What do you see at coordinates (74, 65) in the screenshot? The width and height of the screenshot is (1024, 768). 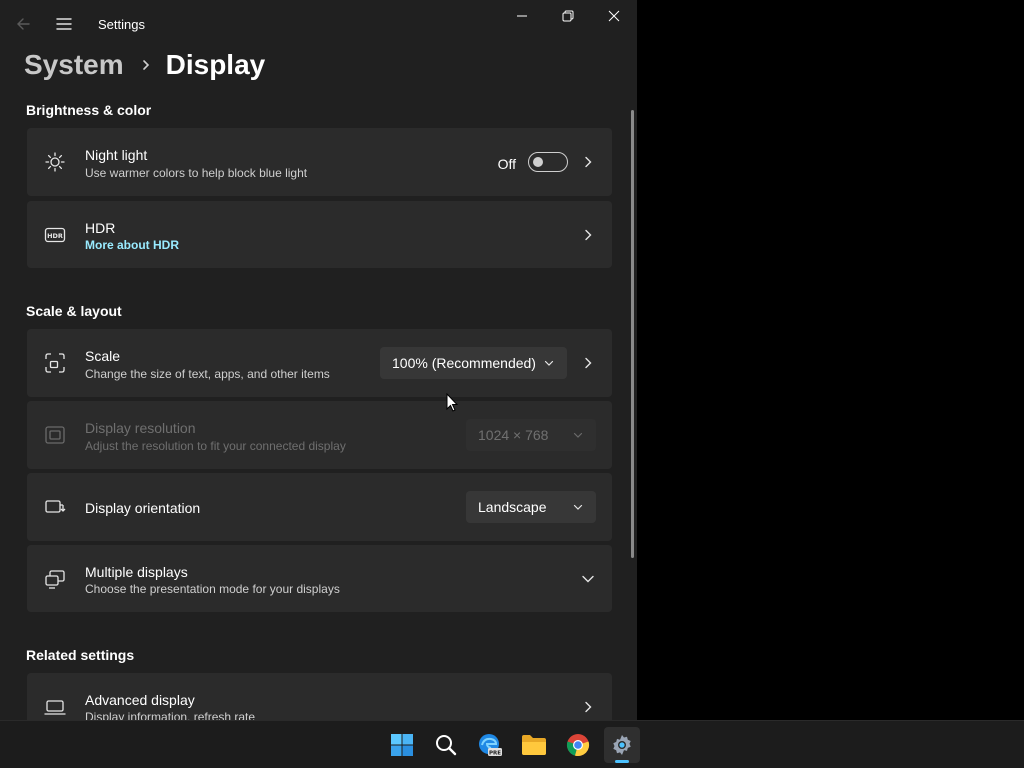 I see `breadcrumb-system: System` at bounding box center [74, 65].